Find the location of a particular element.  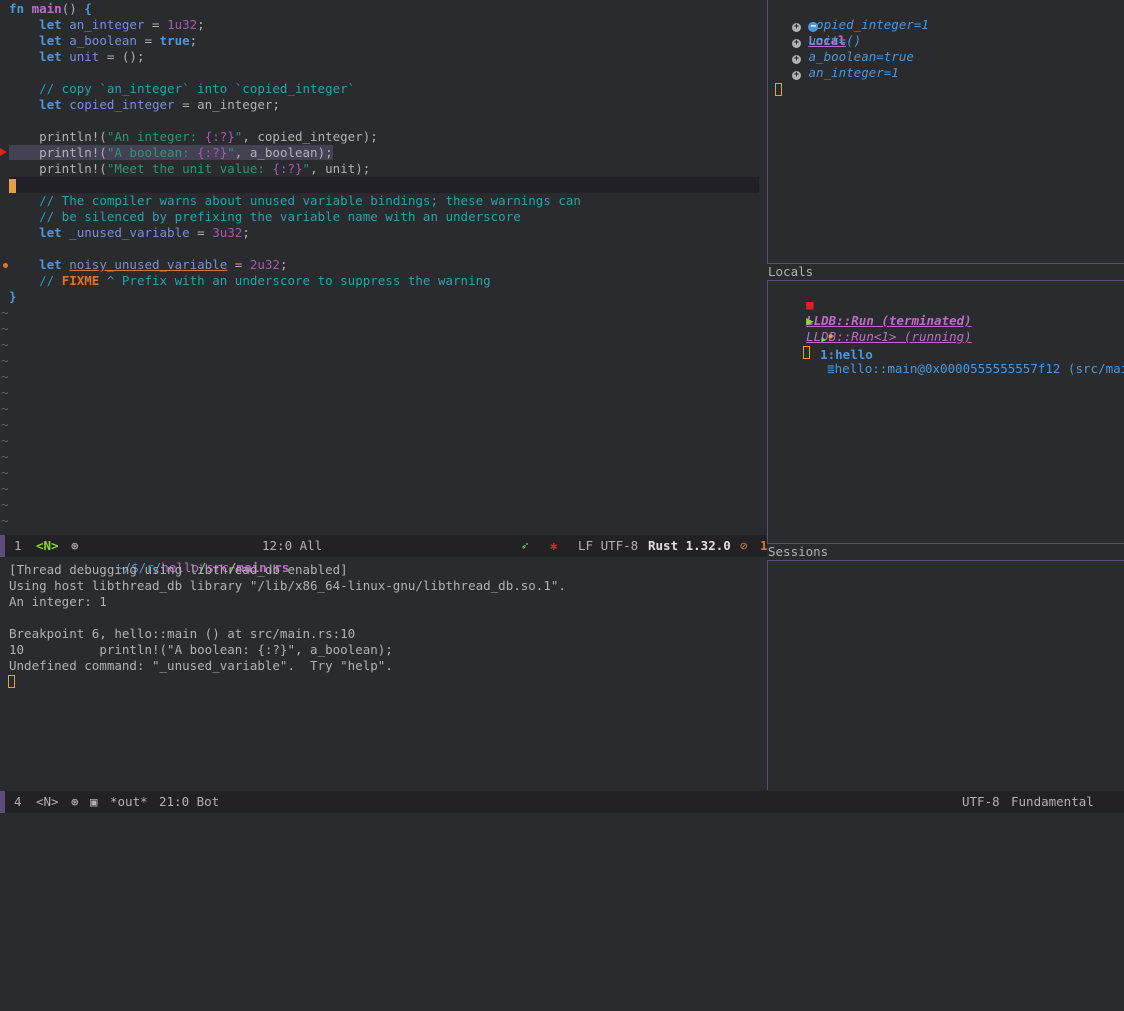

code-line: let unit = (); is located at coordinates (76, 57).